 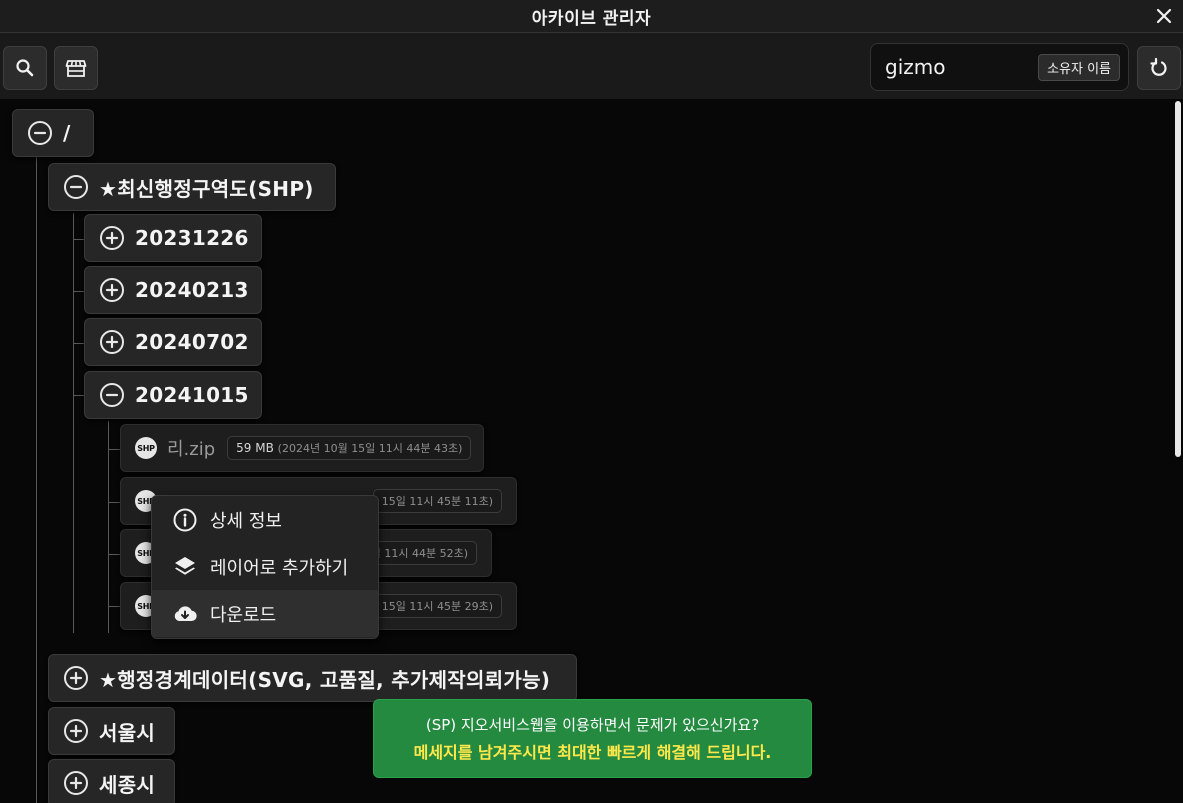 I want to click on tree-node-label: 20240702, so click(x=192, y=342).